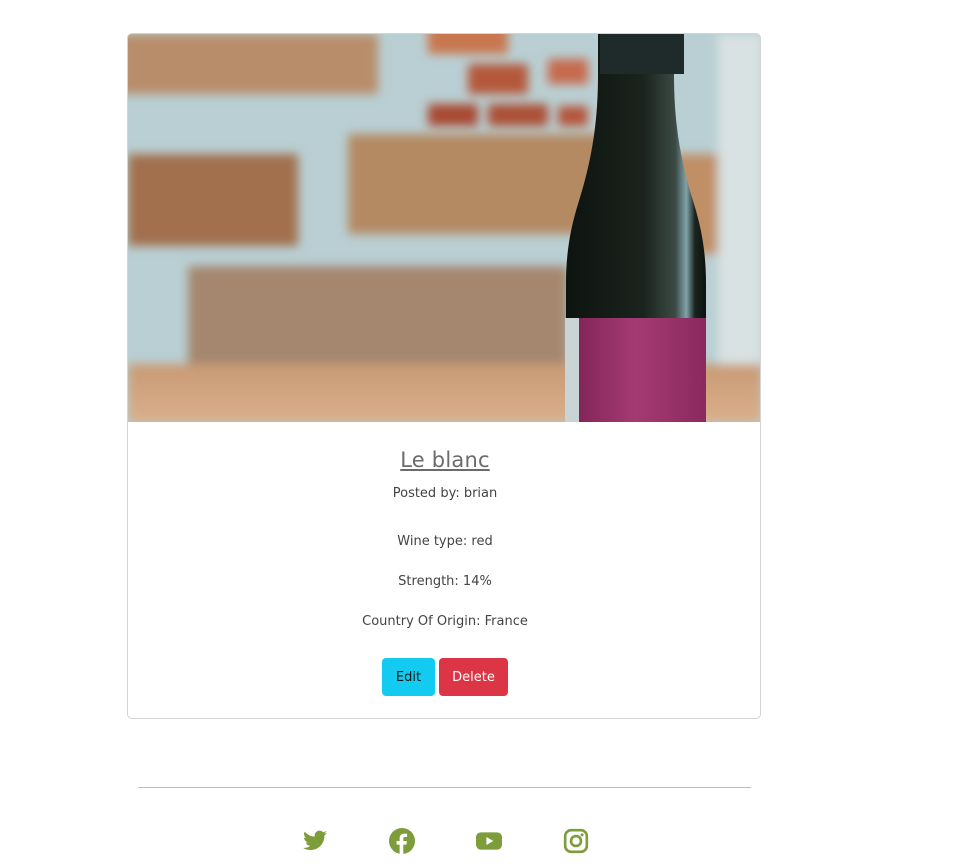  I want to click on country-text: Country Of Origin: France, so click(445, 621).